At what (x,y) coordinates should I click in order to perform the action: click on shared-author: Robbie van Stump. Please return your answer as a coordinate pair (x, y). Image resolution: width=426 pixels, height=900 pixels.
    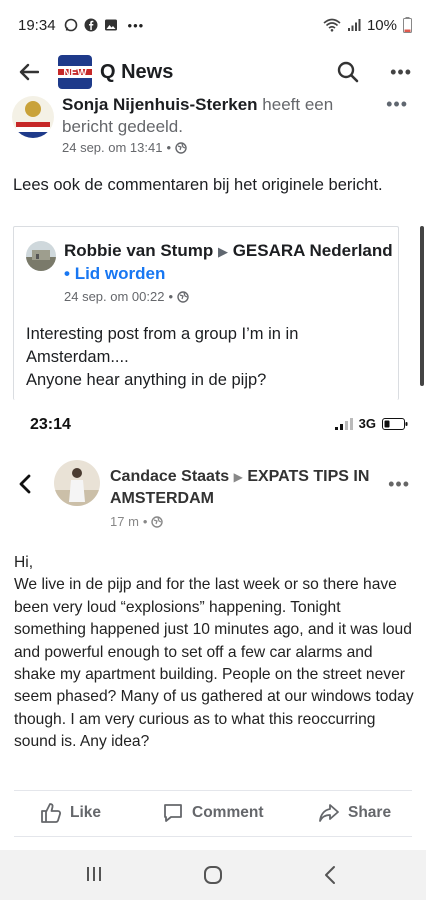
    Looking at the image, I should click on (138, 250).